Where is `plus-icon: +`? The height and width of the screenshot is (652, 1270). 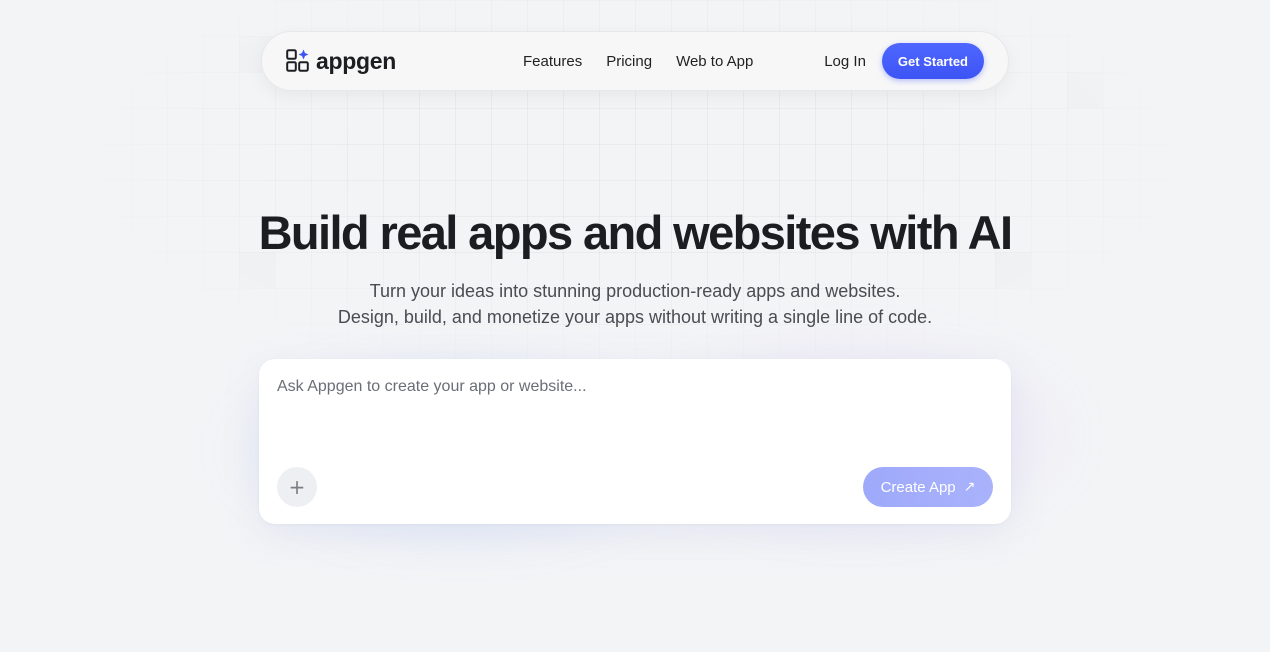 plus-icon: + is located at coordinates (297, 487).